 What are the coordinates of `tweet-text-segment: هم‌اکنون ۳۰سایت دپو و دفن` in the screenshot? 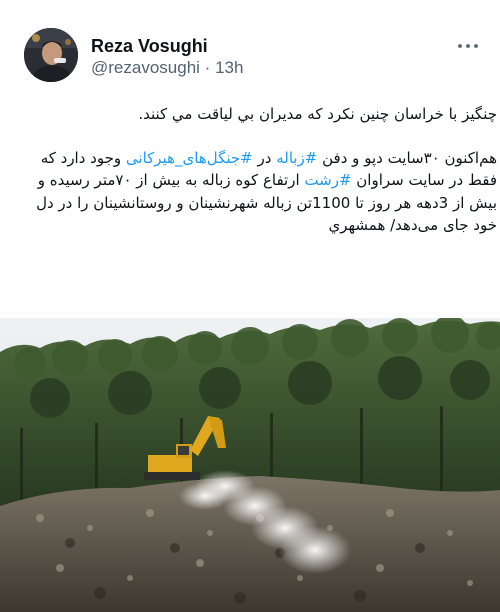 It's located at (407, 157).